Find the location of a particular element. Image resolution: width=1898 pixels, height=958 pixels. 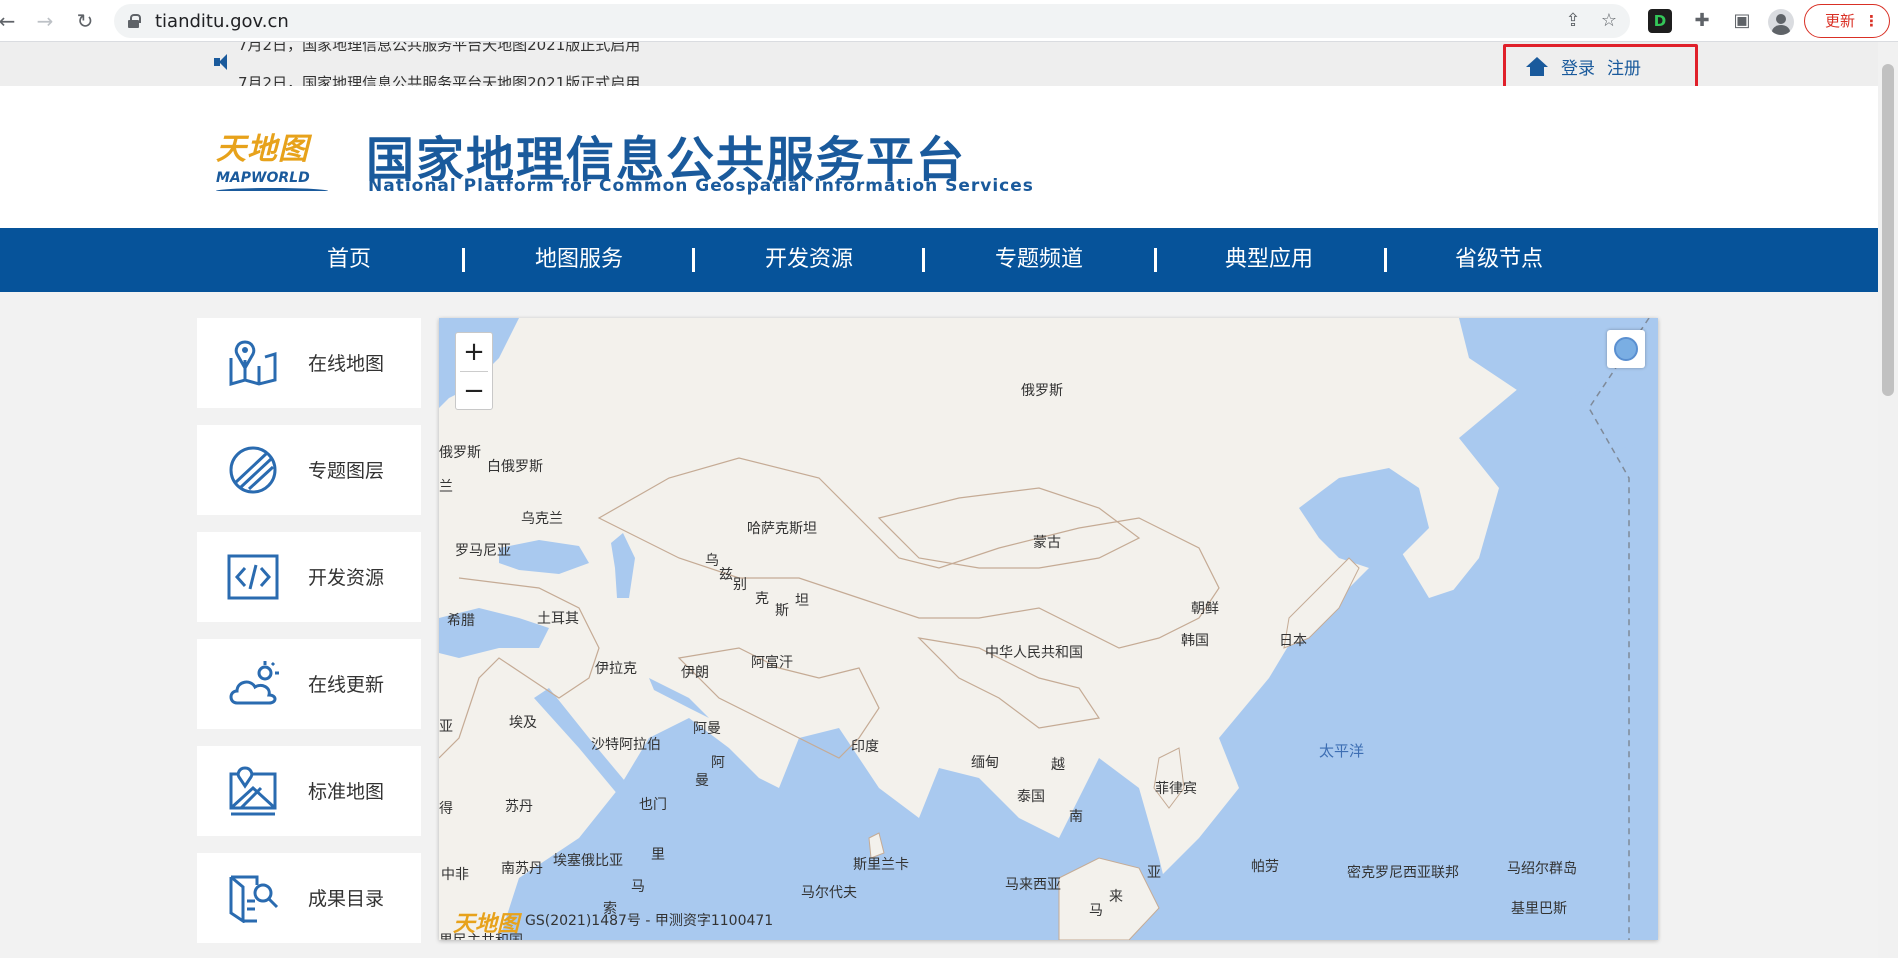

sidebar-label: 成果目录 is located at coordinates (346, 899).